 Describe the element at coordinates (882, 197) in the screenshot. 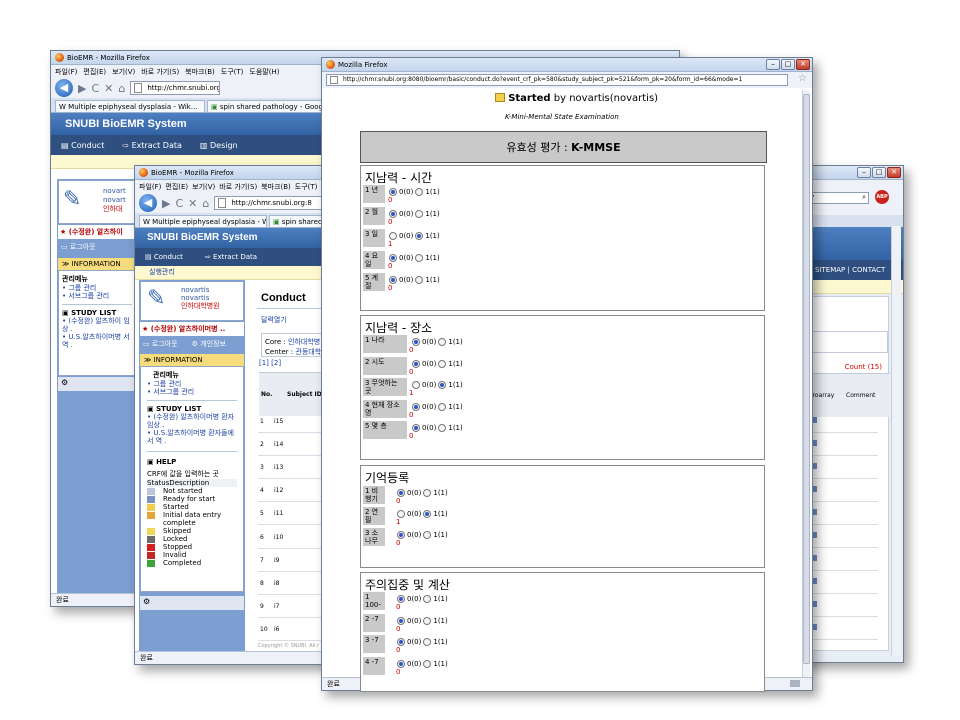

I see `adblock-icon: ABP` at that location.